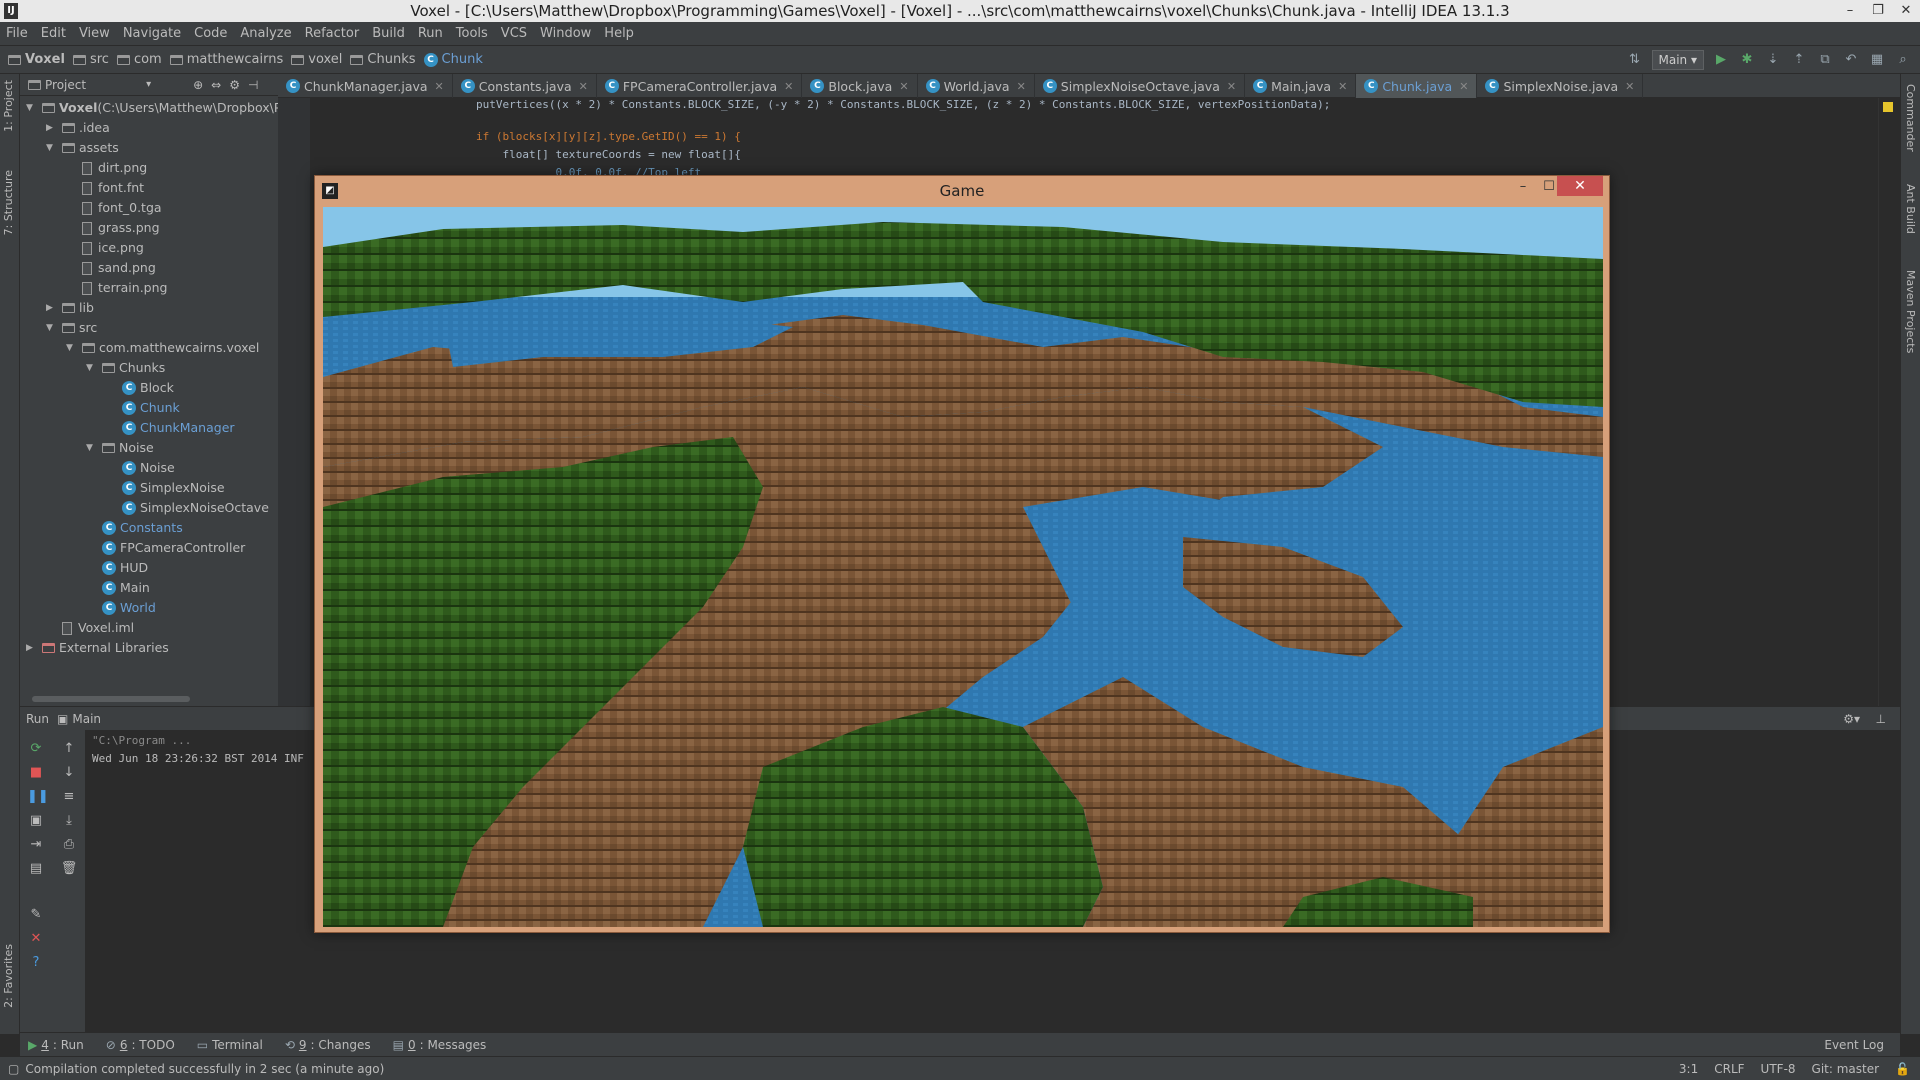  What do you see at coordinates (69, 845) in the screenshot?
I see `print-icon: ⎙` at bounding box center [69, 845].